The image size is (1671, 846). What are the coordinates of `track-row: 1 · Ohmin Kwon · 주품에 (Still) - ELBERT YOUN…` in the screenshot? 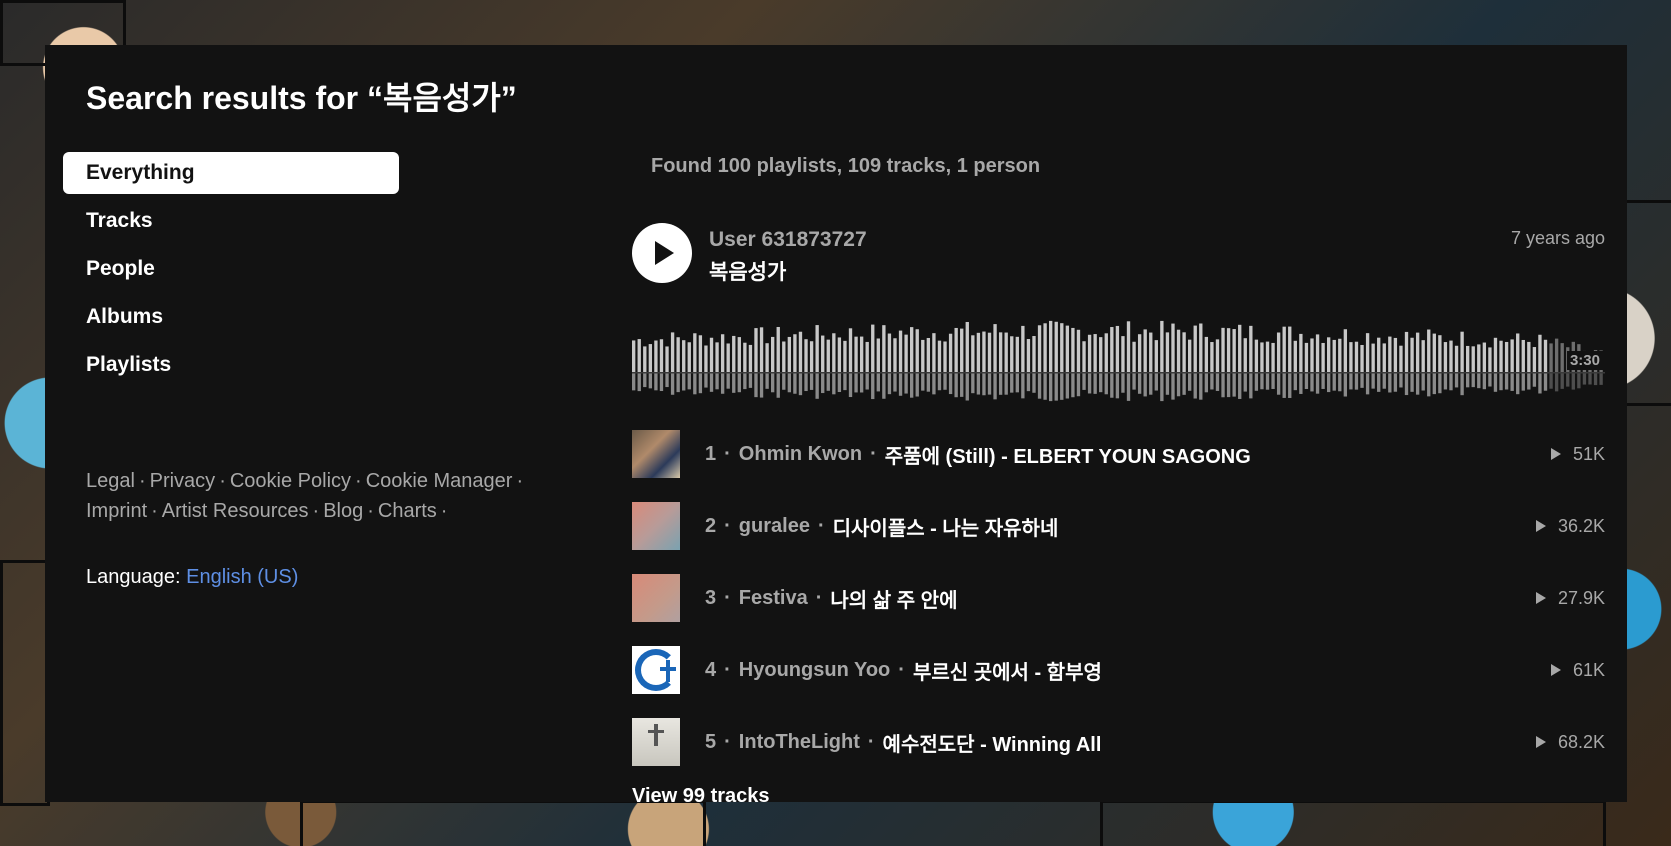 It's located at (1118, 454).